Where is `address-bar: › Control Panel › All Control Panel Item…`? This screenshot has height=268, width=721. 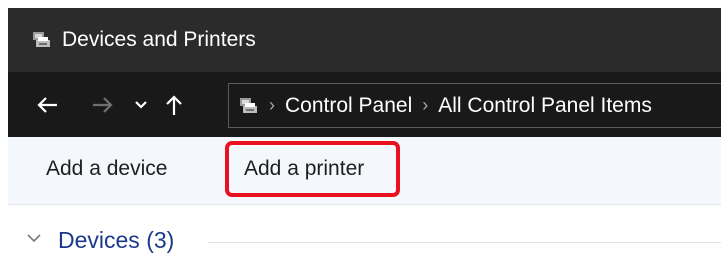
address-bar: › Control Panel › All Control Panel Item… is located at coordinates (474, 105).